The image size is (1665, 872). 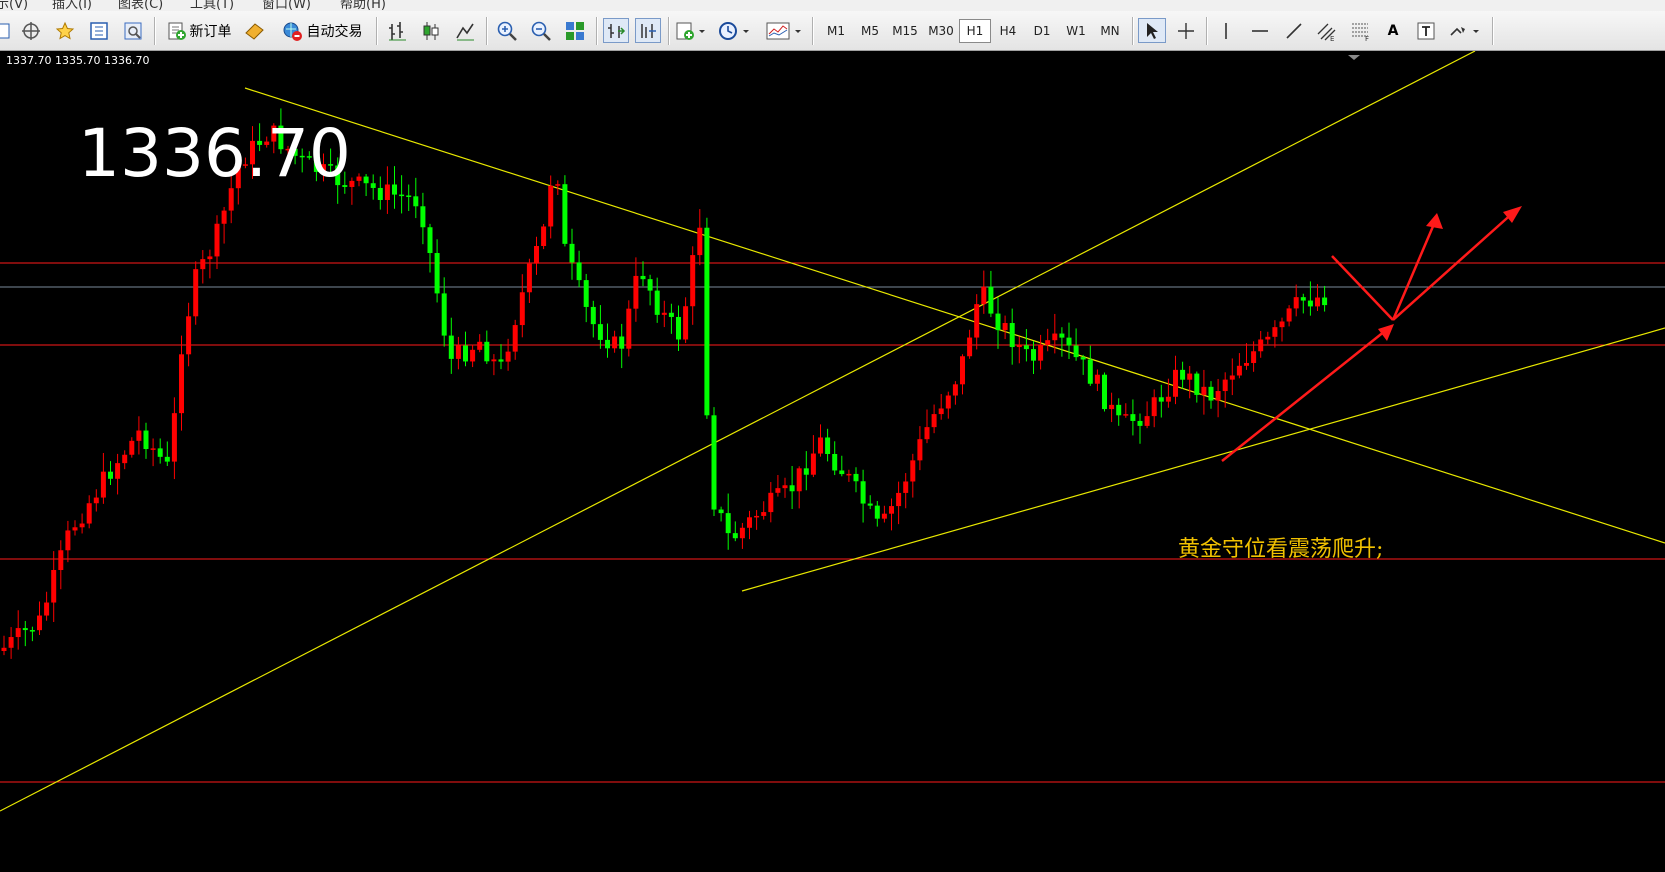 I want to click on menu-tools: 工具(T), so click(x=212, y=5).